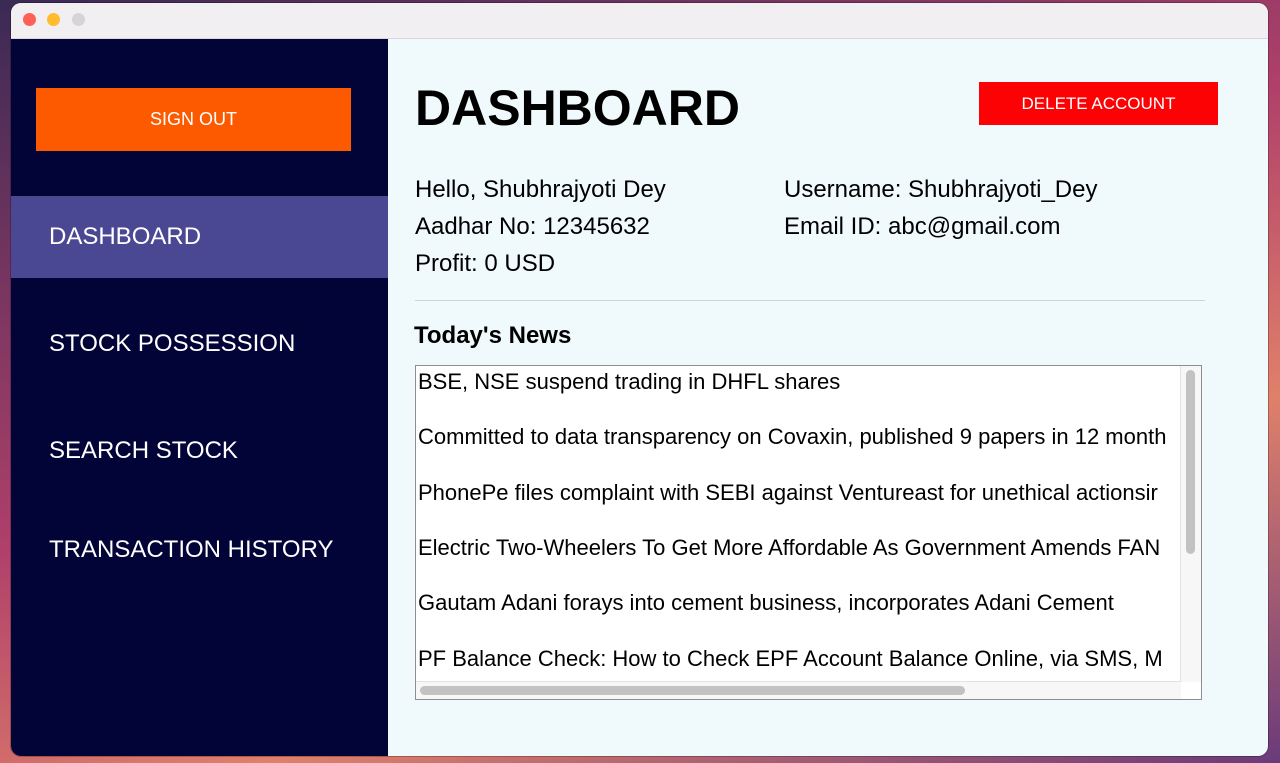  Describe the element at coordinates (922, 226) in the screenshot. I see `email-text: Email ID: abc@gmail.com` at that location.